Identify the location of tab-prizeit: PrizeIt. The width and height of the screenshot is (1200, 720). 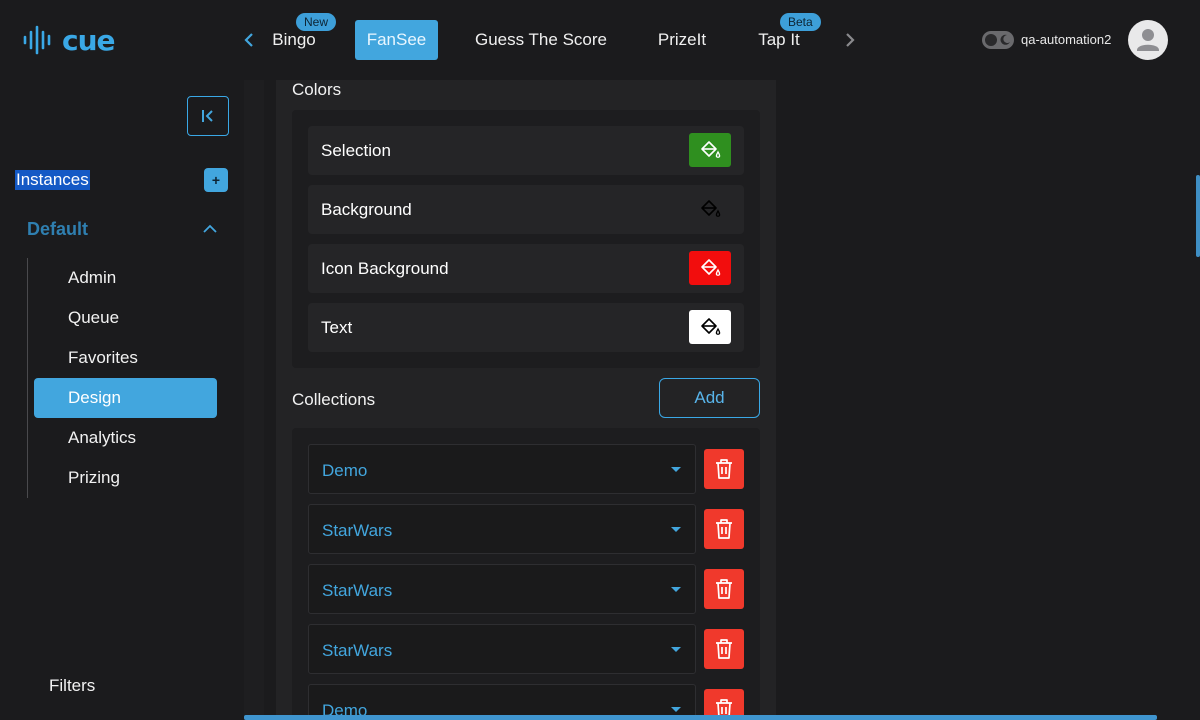
(682, 40).